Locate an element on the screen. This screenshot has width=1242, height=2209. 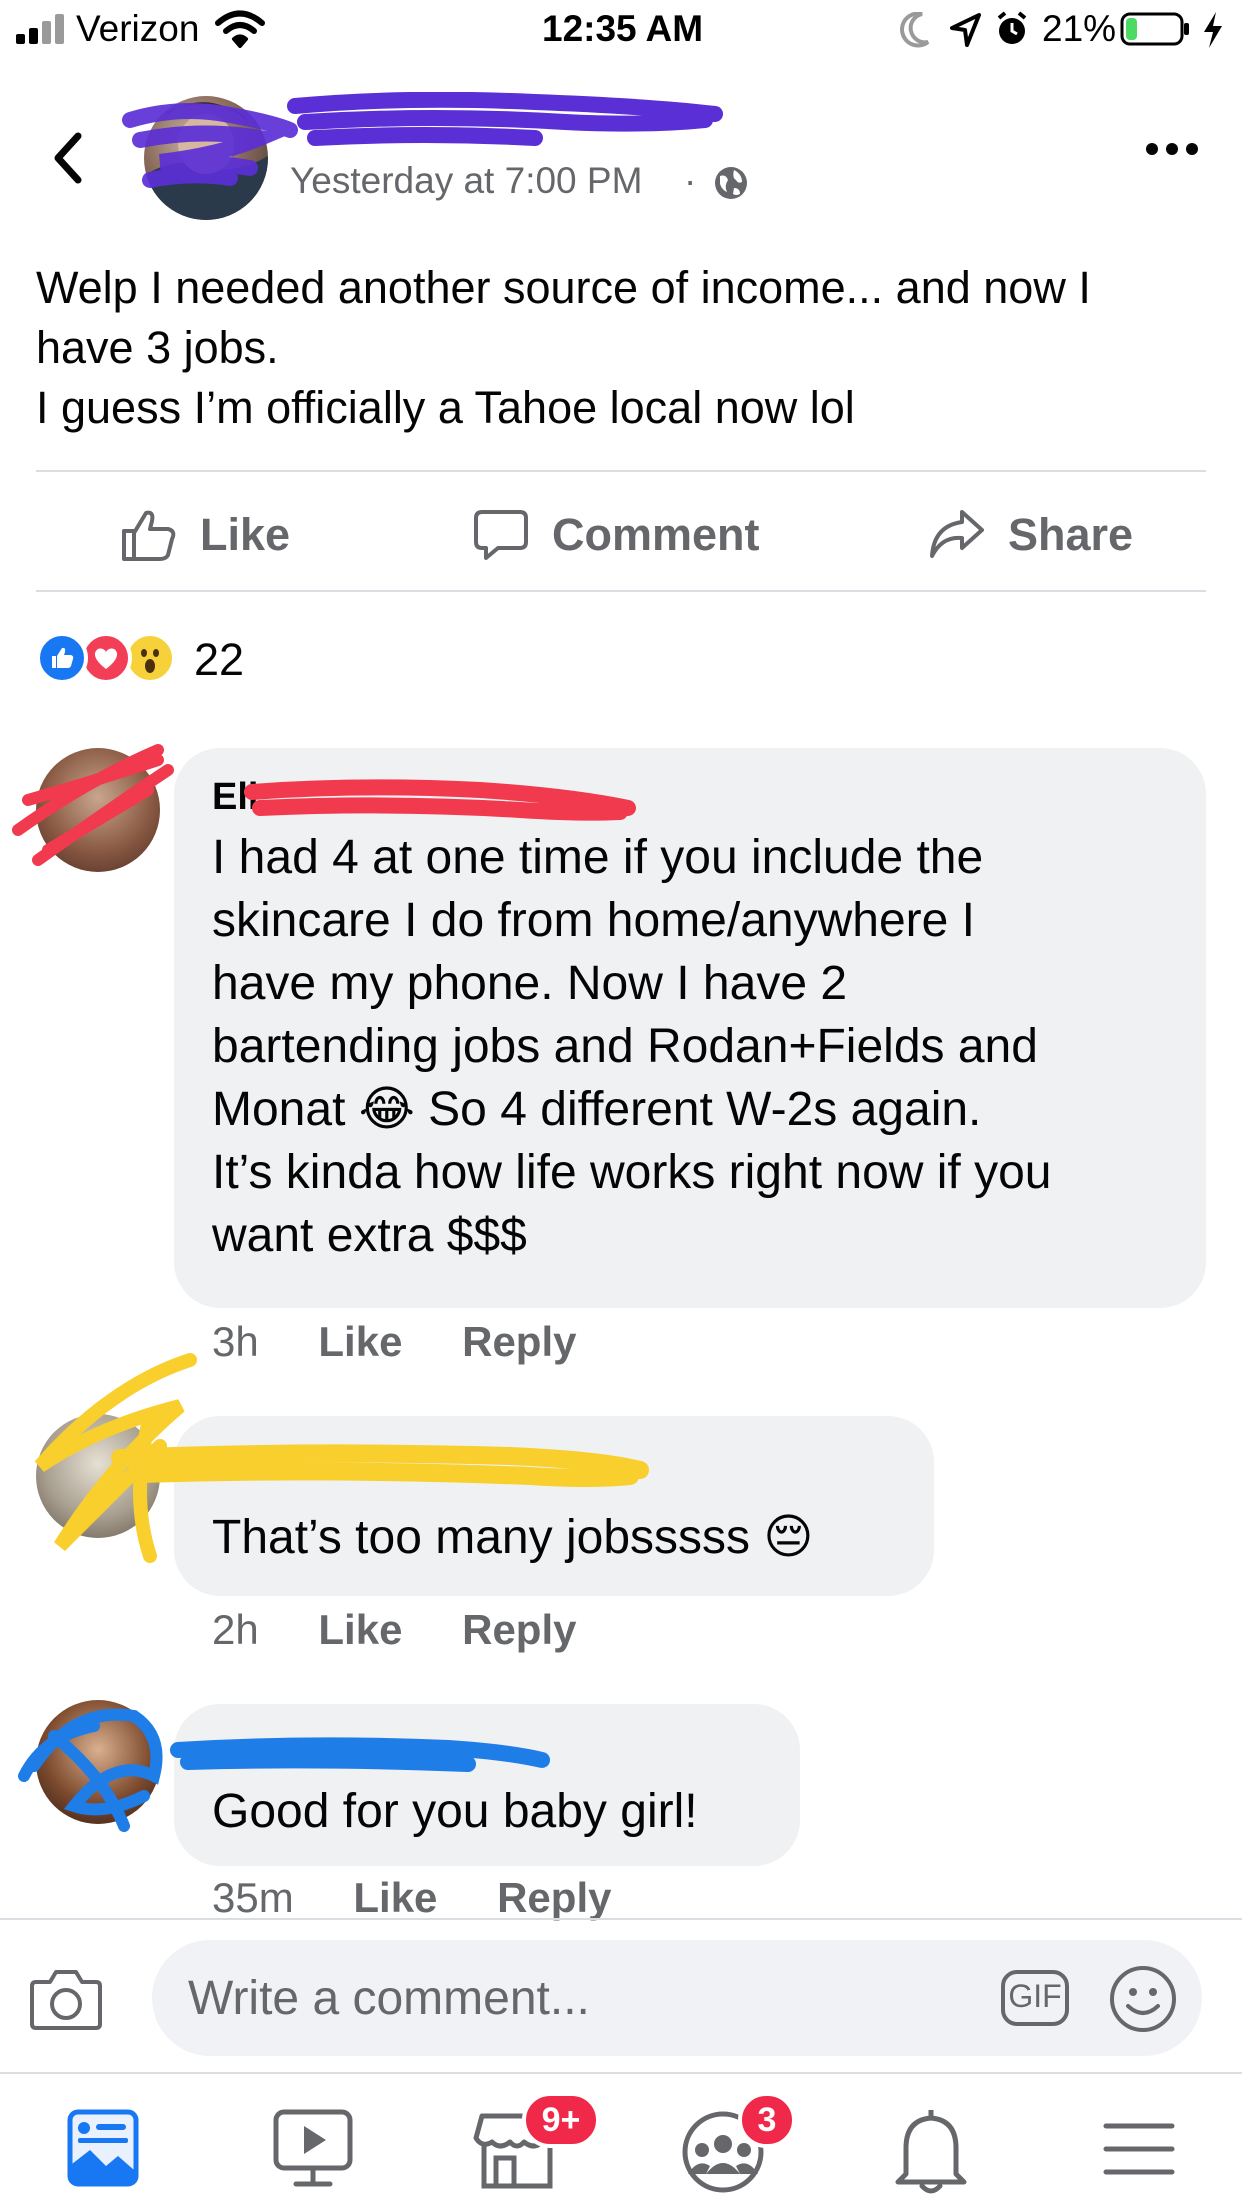
comment-time: 3h is located at coordinates (235, 1341).